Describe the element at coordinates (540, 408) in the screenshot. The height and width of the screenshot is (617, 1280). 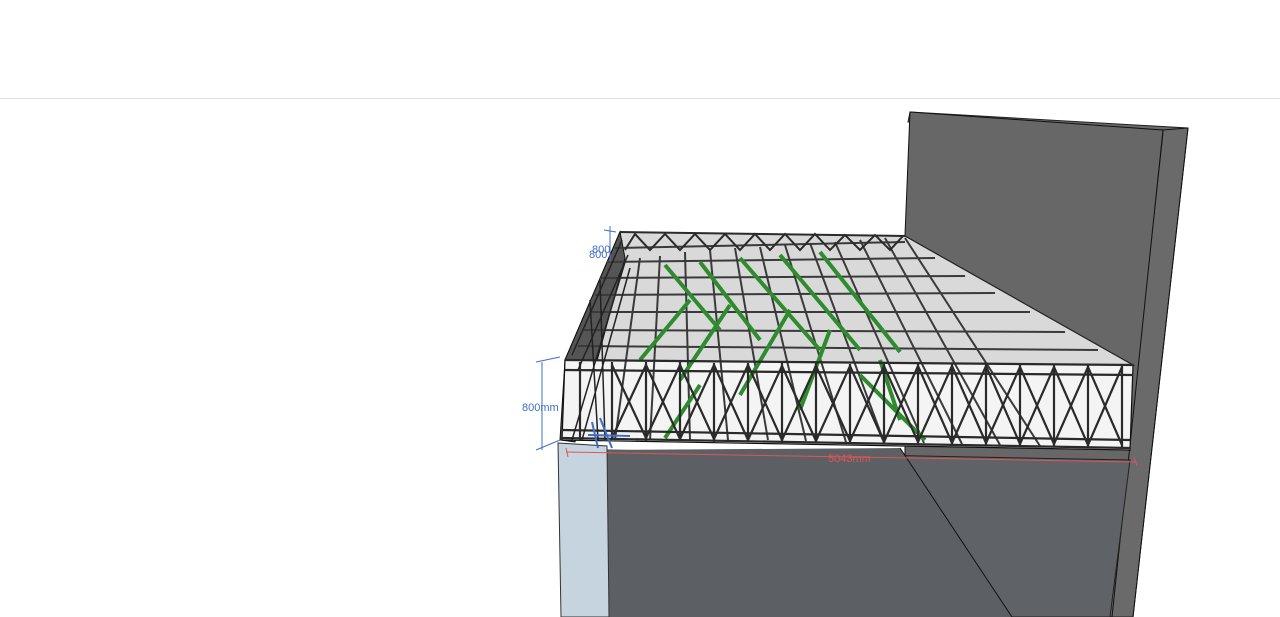
I see `dimension-label-height-left: 800mm` at that location.